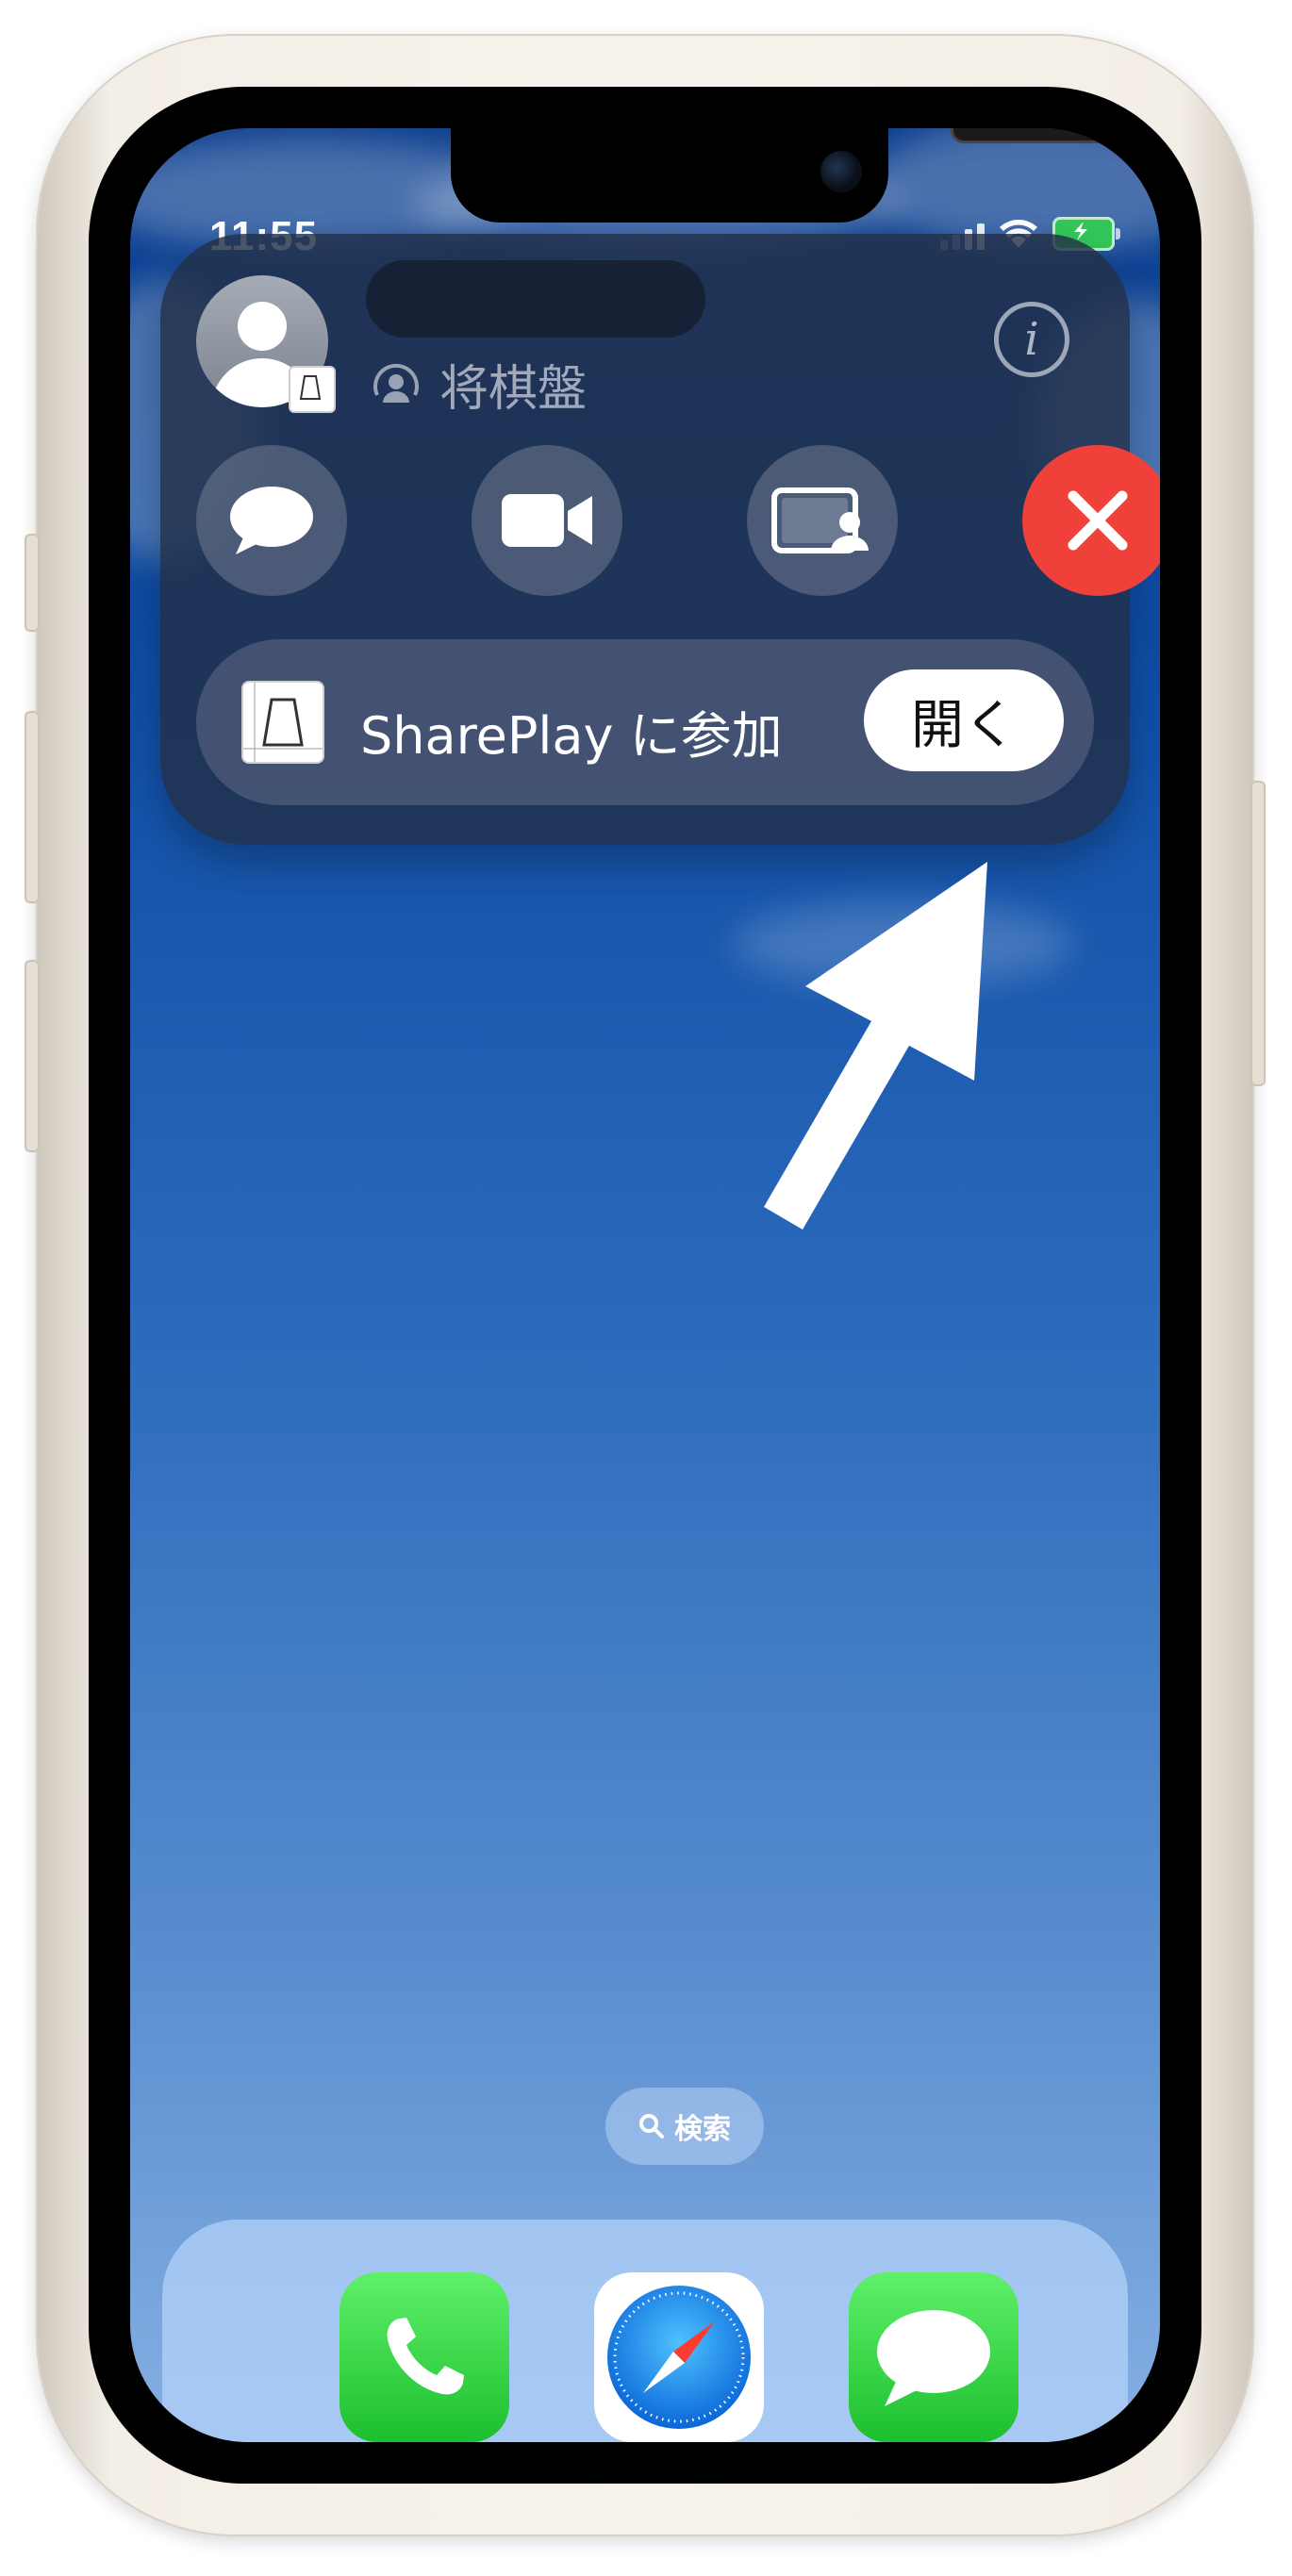 The height and width of the screenshot is (2576, 1292). Describe the element at coordinates (1055, 135) in the screenshot. I see `speaker-grille` at that location.